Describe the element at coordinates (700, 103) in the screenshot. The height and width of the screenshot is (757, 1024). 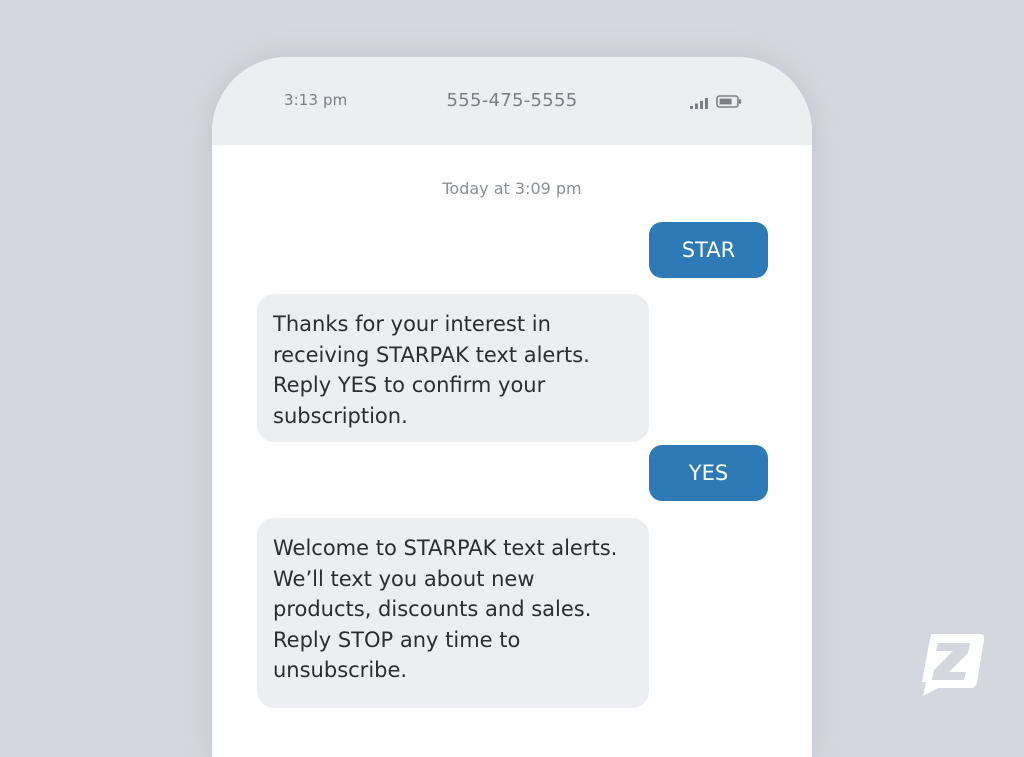
I see `signal-bars-icon` at that location.